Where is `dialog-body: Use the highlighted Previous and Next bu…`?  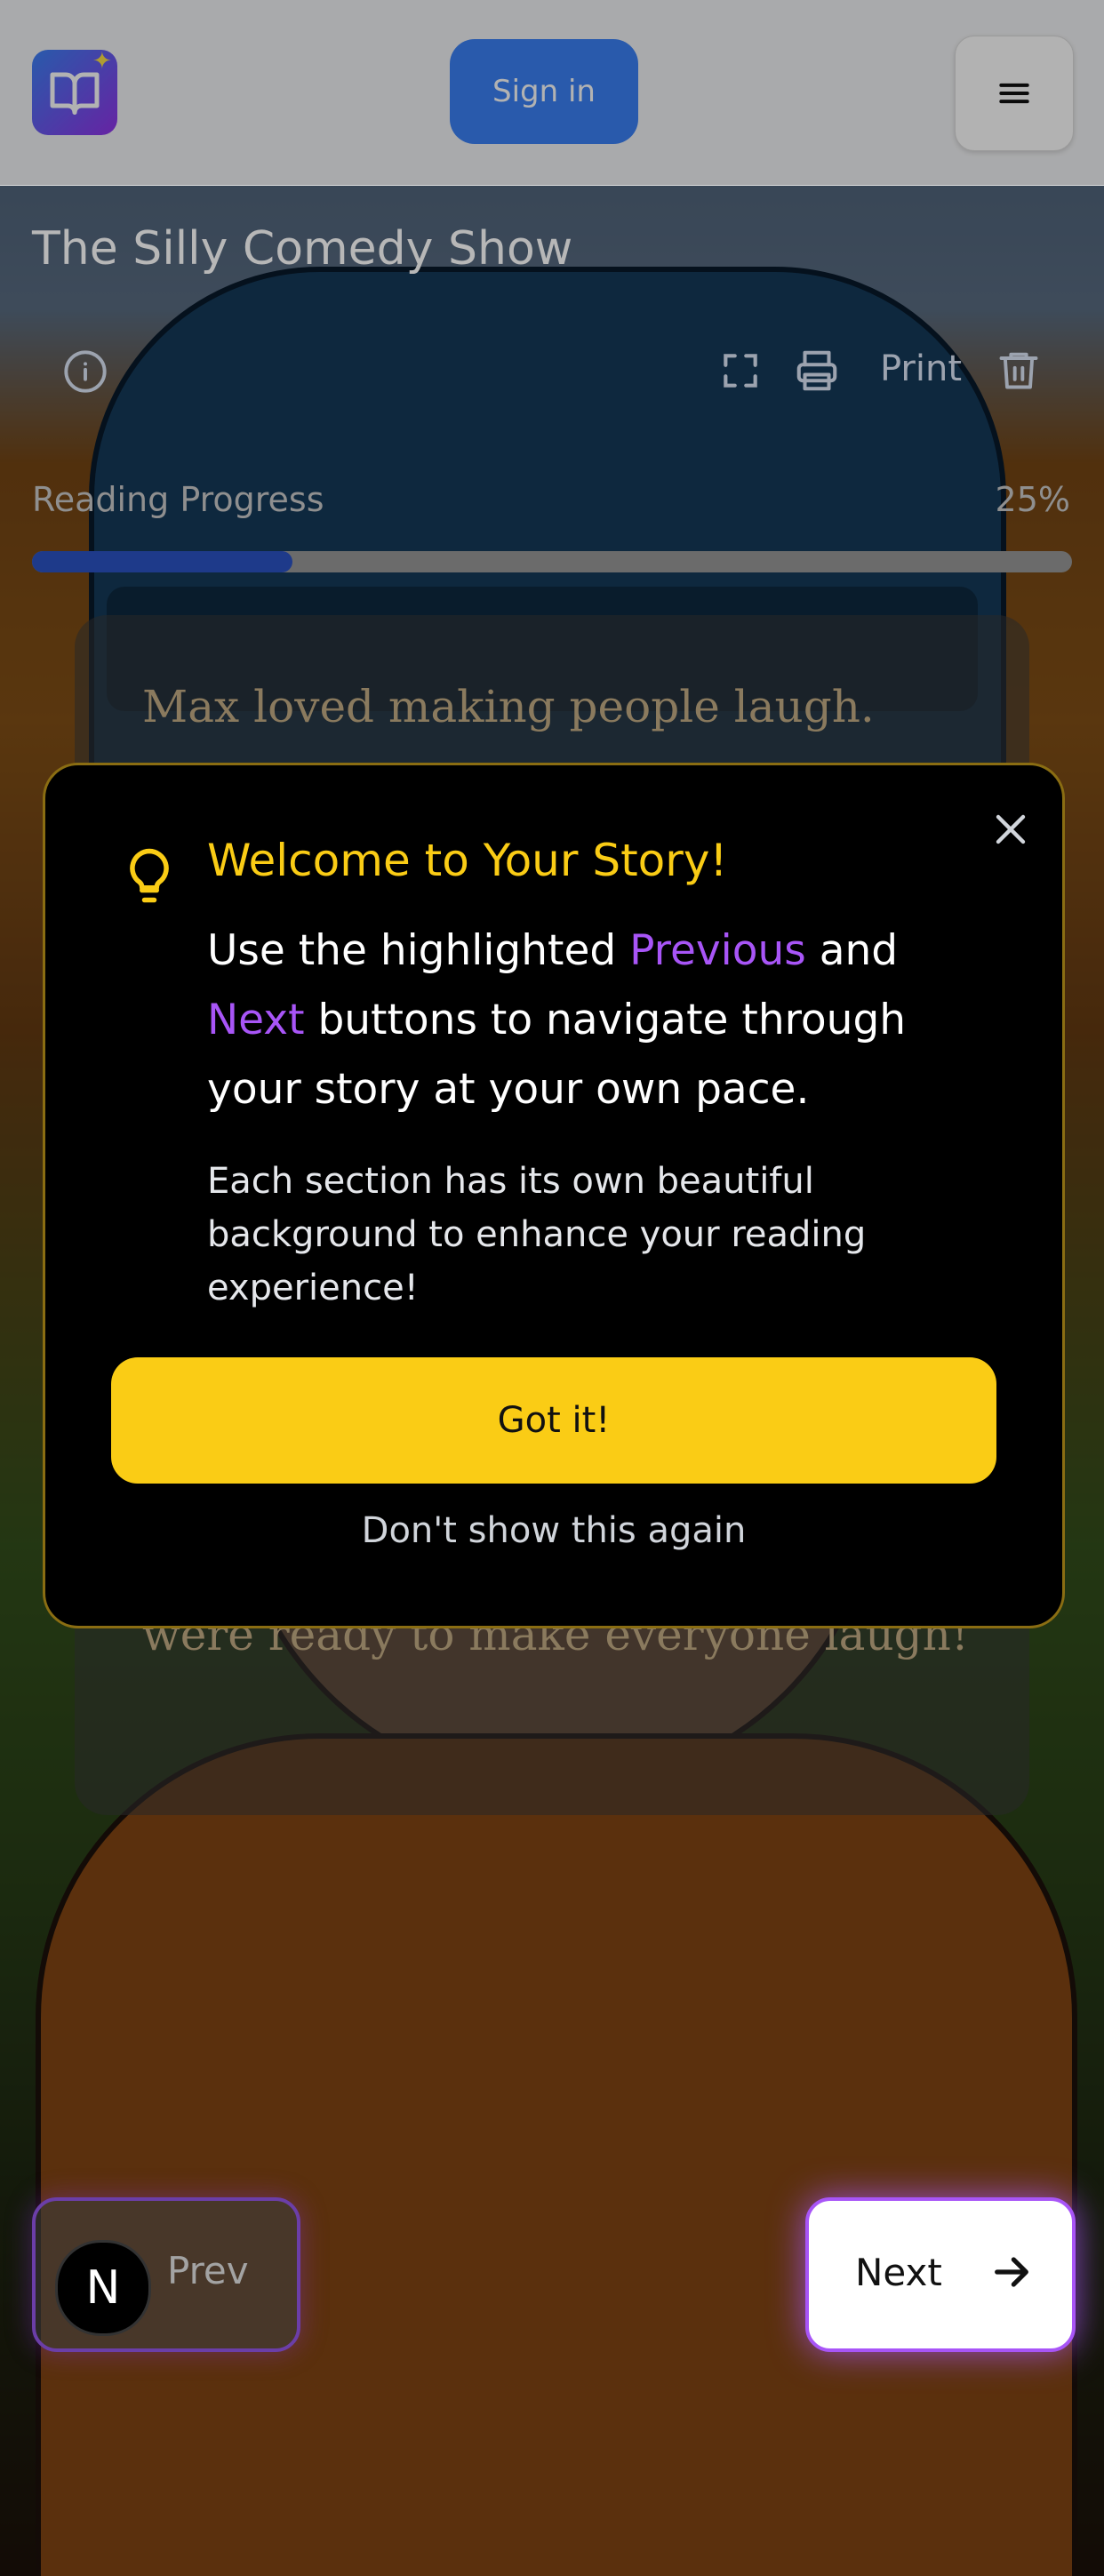
dialog-body: Use the highlighted Previous and Next bu… is located at coordinates (607, 1020).